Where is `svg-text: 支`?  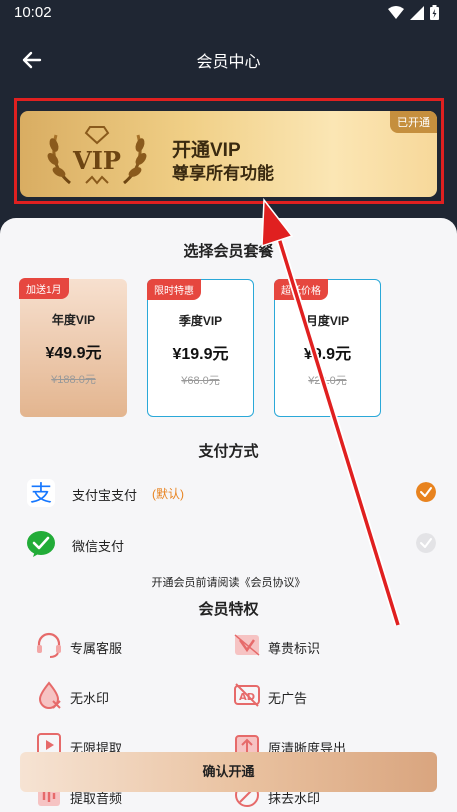 svg-text: 支 is located at coordinates (41, 494).